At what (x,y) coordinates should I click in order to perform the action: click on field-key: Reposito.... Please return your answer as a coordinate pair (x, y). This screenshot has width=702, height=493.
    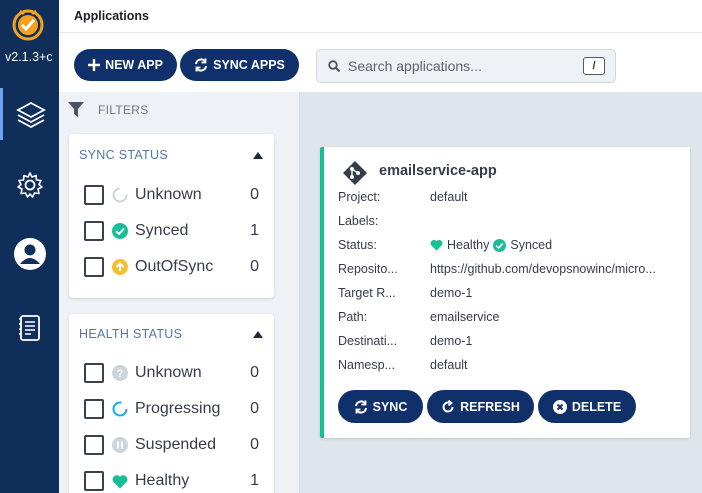
    Looking at the image, I should click on (368, 269).